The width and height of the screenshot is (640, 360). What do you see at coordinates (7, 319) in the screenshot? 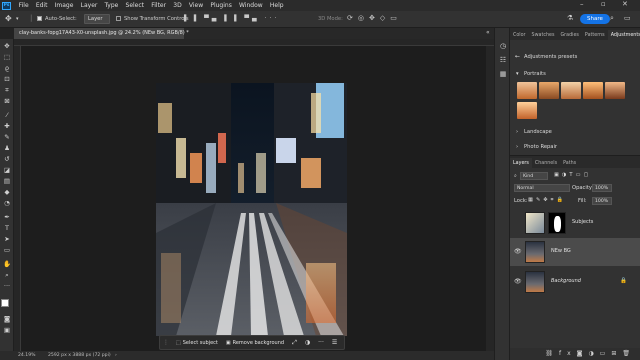
I see `quick-mask-icon: ◙` at bounding box center [7, 319].